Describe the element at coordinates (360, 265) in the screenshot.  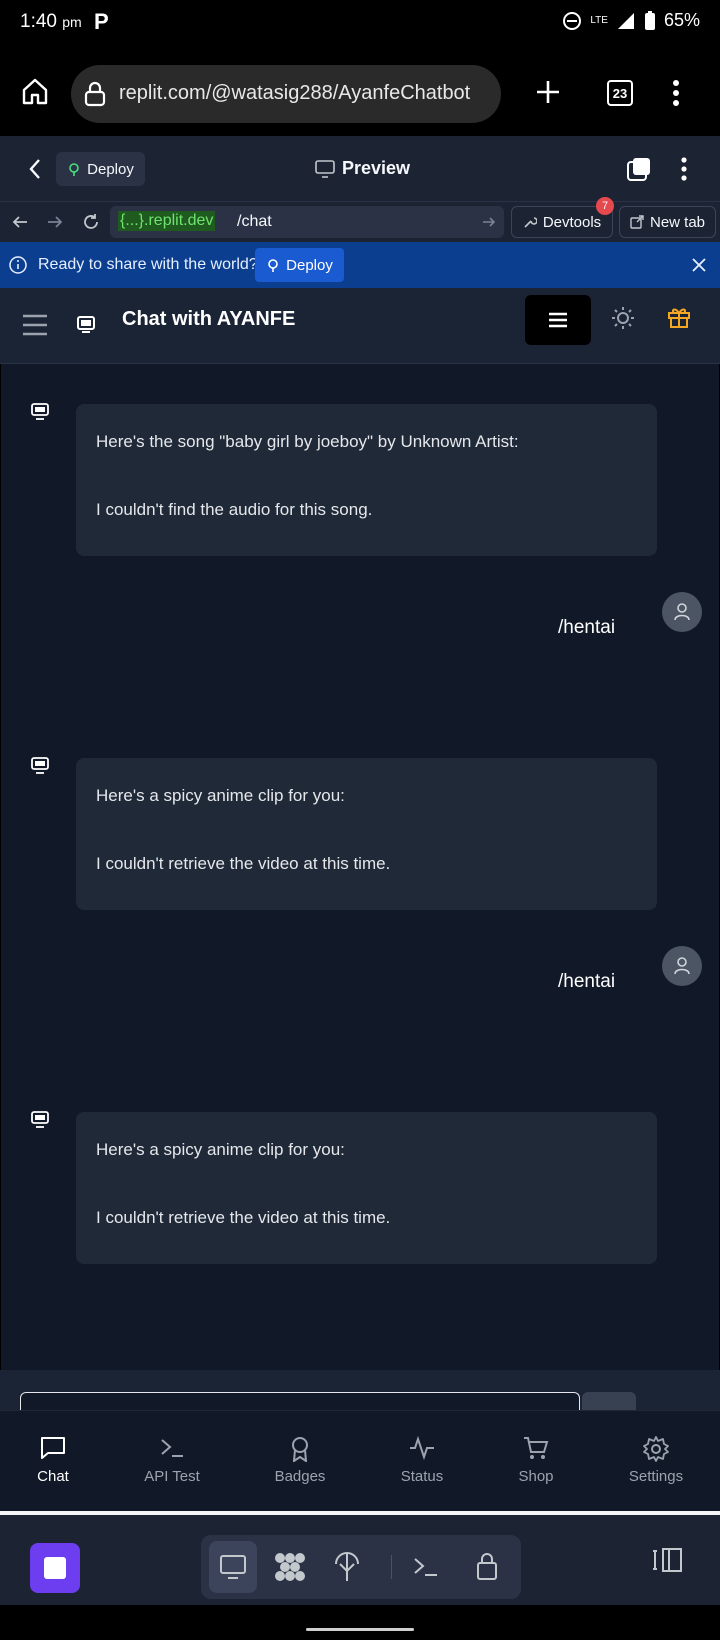
I see `deploy-banner: Ready to share with the world? Deploy` at that location.